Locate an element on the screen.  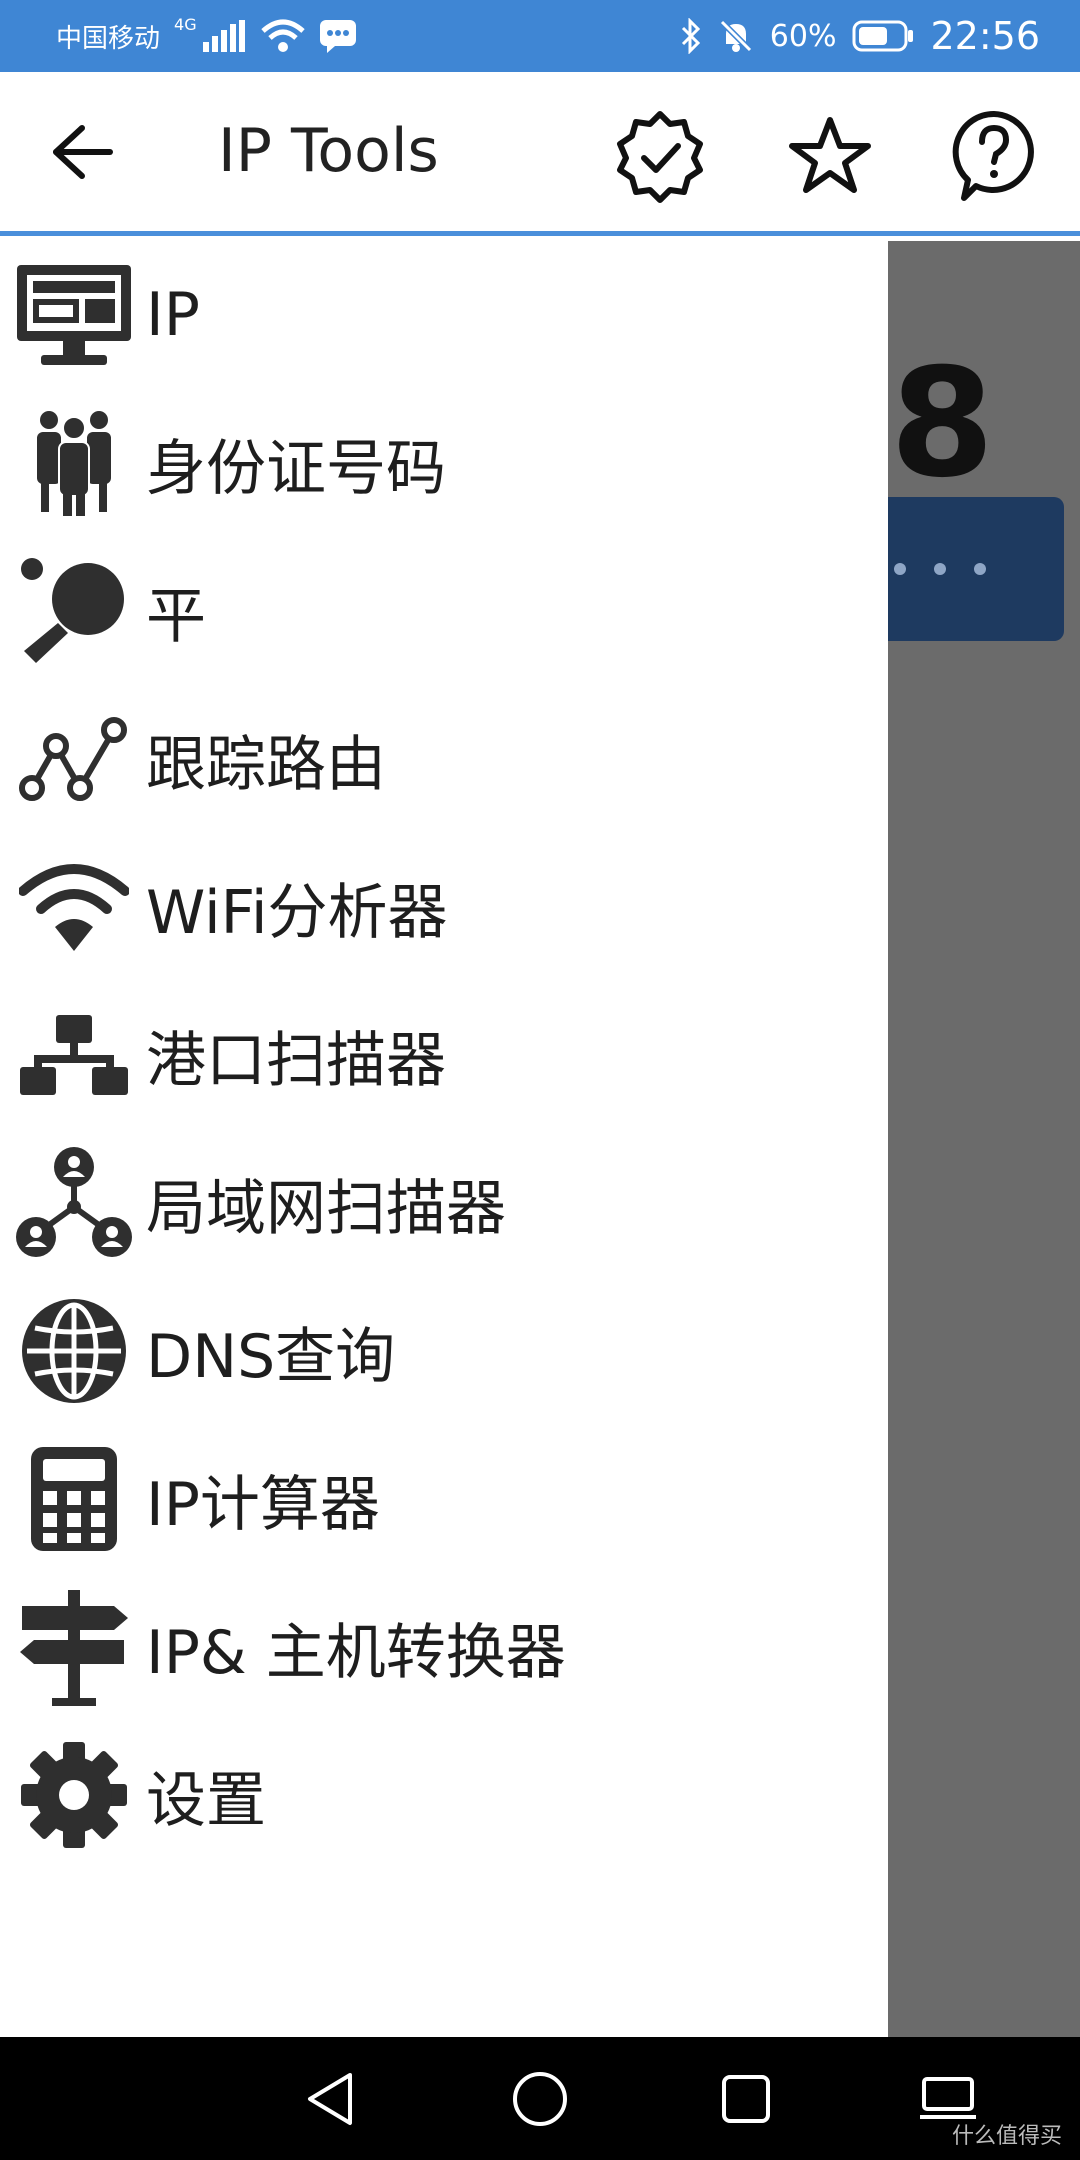
menu-item-settings: 设置 is located at coordinates (444, 1795).